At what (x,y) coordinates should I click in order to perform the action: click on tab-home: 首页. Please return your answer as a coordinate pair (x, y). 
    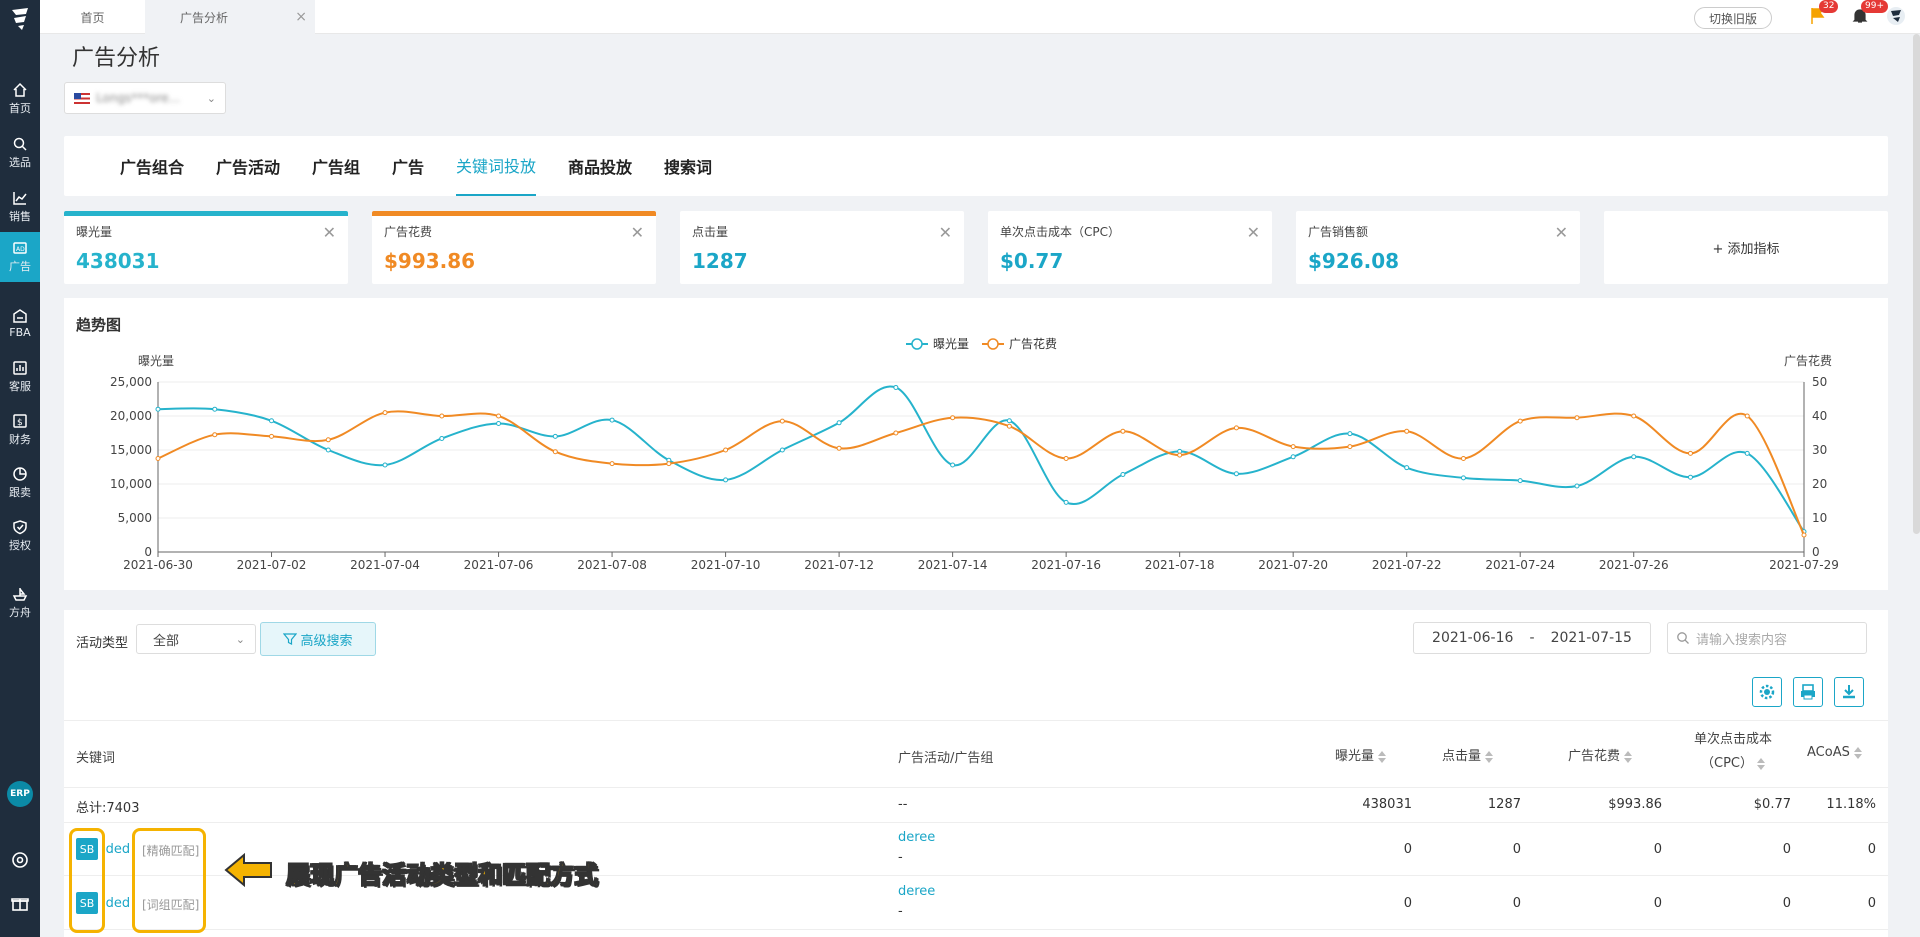
    Looking at the image, I should click on (92, 17).